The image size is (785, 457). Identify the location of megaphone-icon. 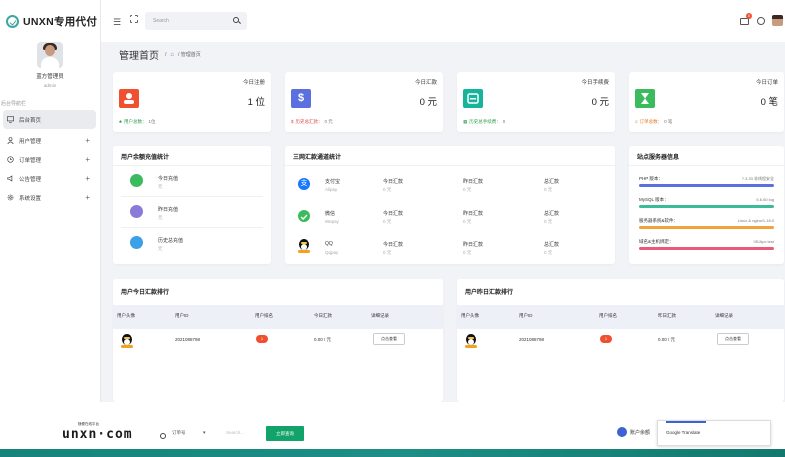
(10, 178).